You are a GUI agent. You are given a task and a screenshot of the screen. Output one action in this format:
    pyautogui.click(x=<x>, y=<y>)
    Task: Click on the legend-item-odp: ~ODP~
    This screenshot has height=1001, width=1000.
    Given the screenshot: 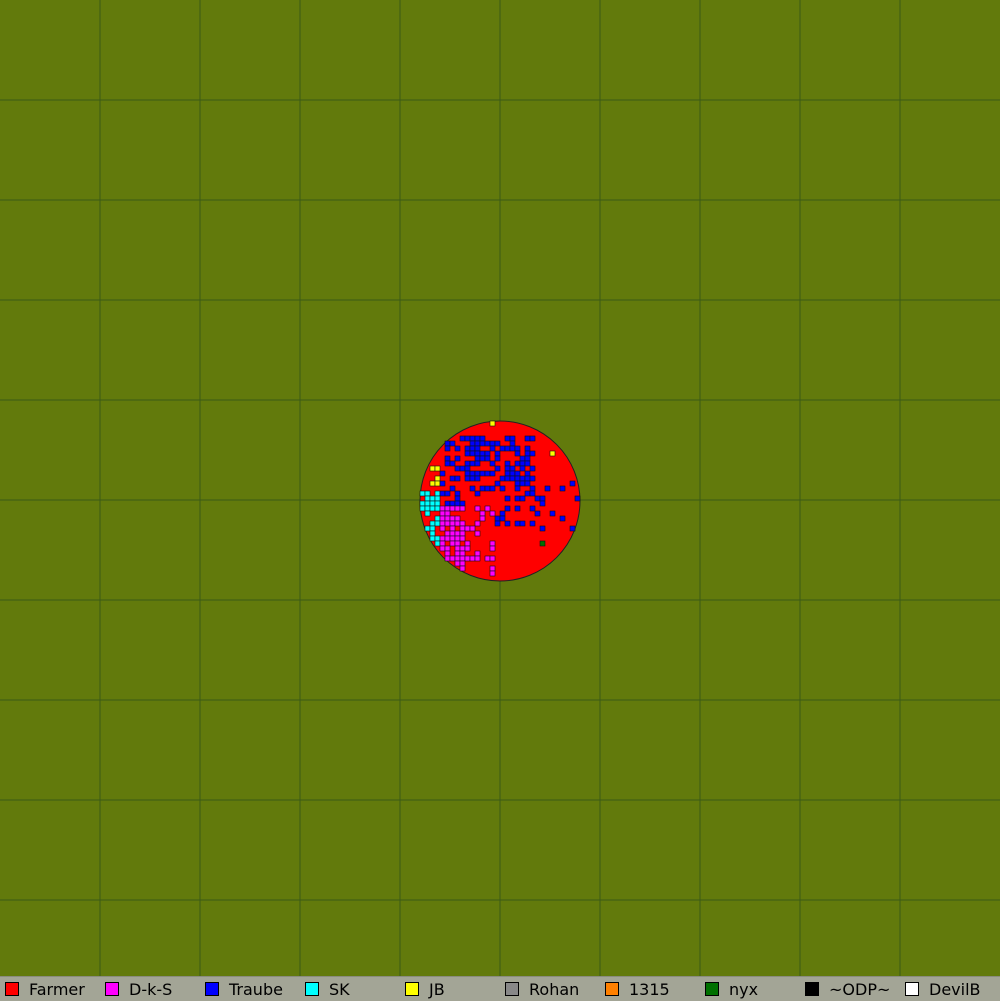 What is the action you would take?
    pyautogui.click(x=850, y=989)
    